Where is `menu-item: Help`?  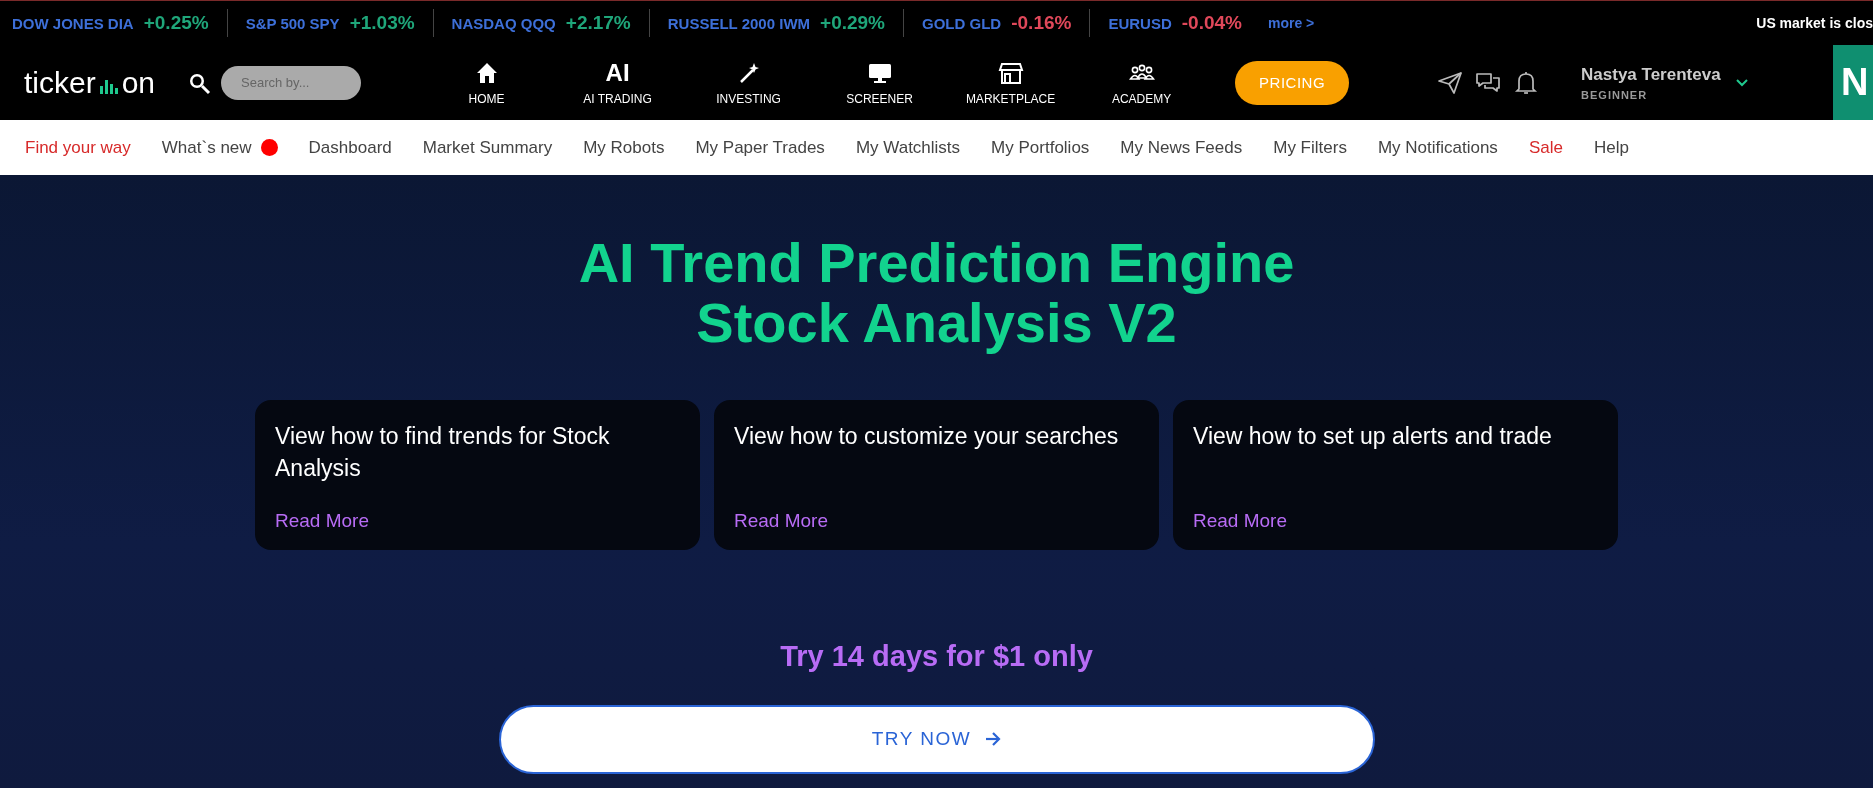 menu-item: Help is located at coordinates (1611, 147).